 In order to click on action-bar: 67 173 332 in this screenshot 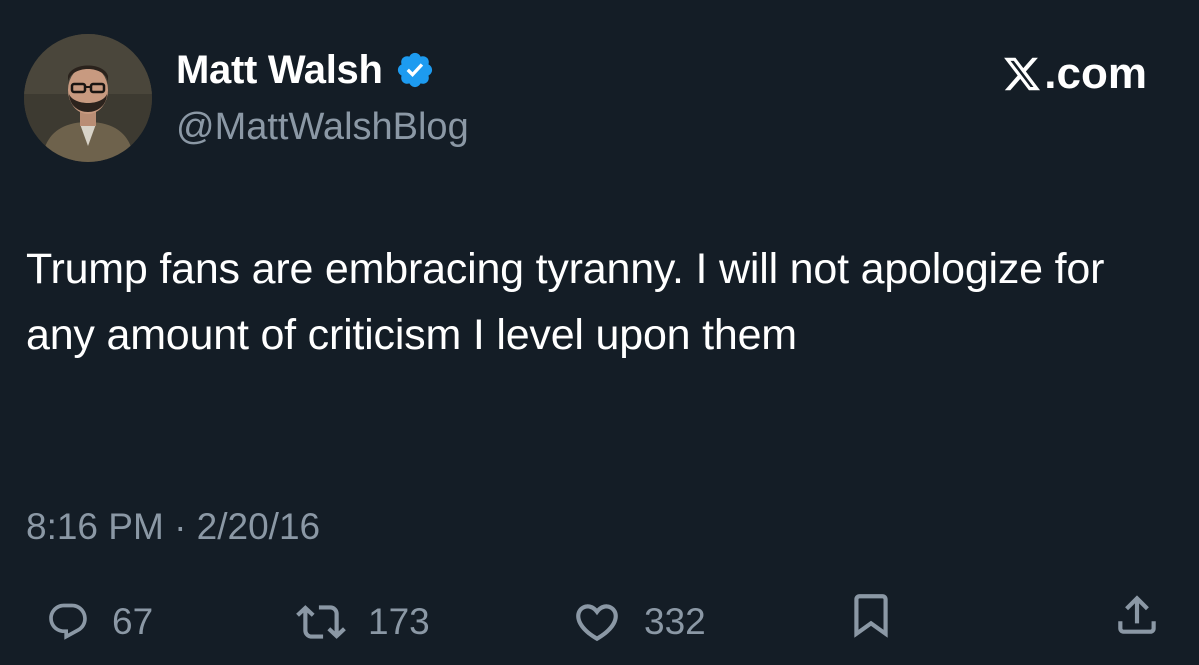, I will do `click(599, 625)`.